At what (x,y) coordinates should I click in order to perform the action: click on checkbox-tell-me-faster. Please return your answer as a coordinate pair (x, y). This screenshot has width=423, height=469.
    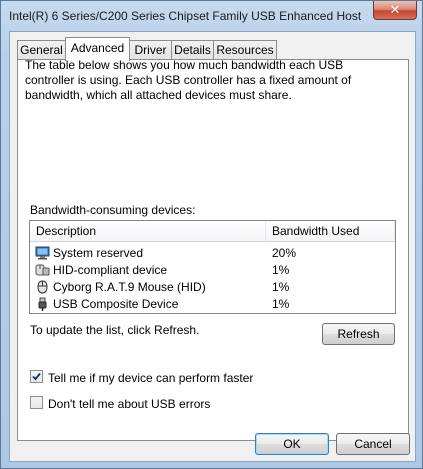
    Looking at the image, I should click on (36, 376).